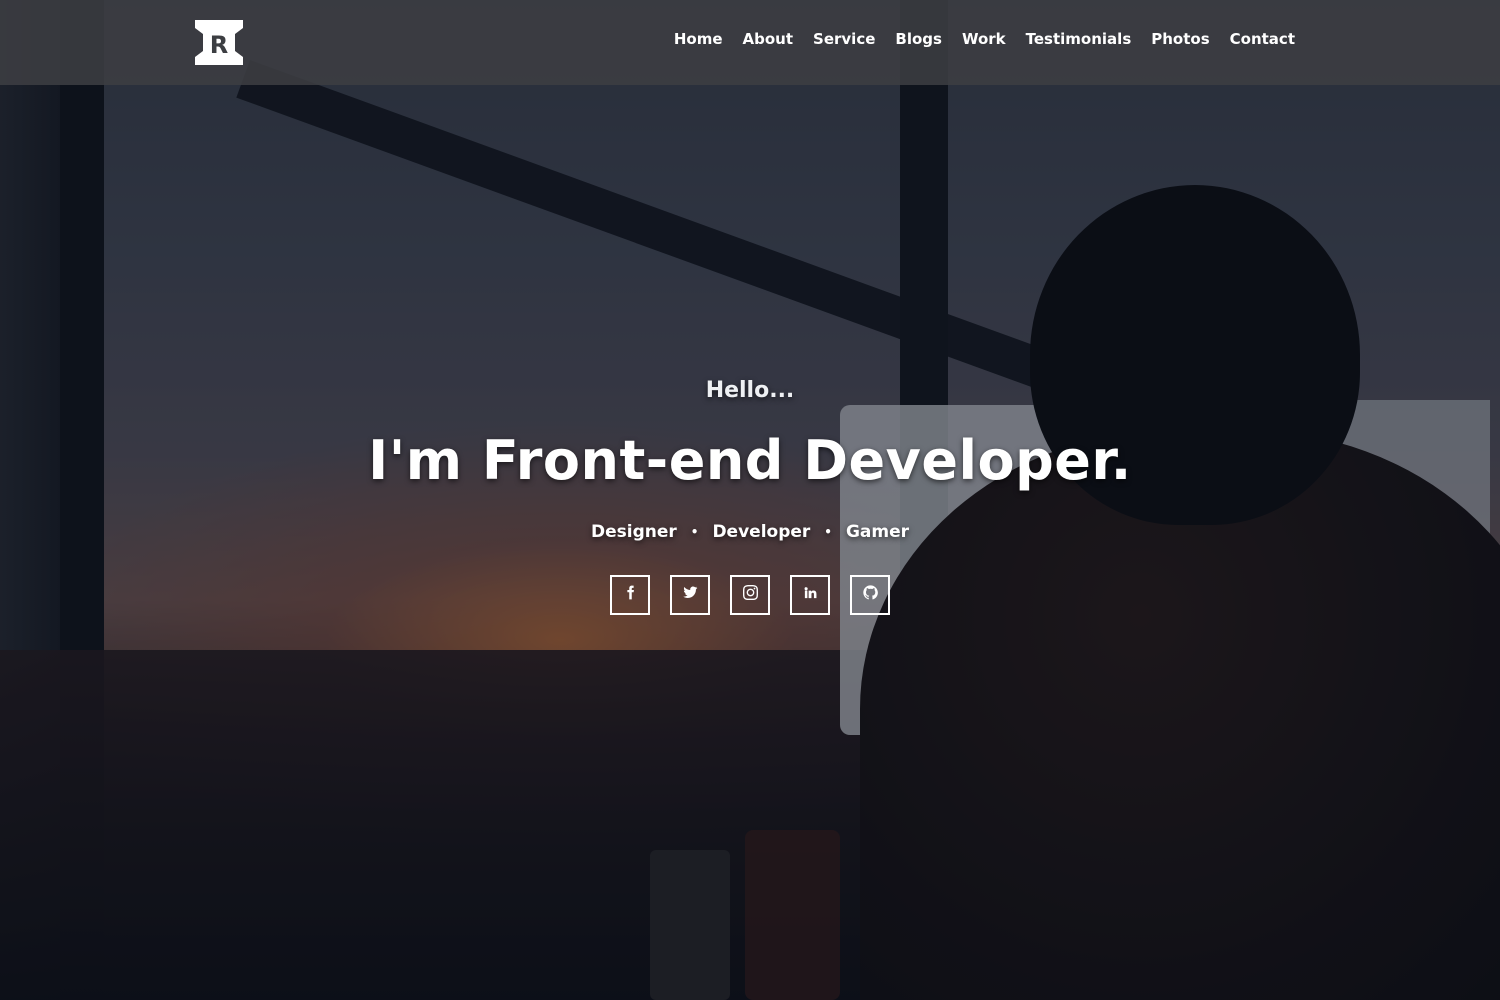  I want to click on role-developer: Developer, so click(761, 532).